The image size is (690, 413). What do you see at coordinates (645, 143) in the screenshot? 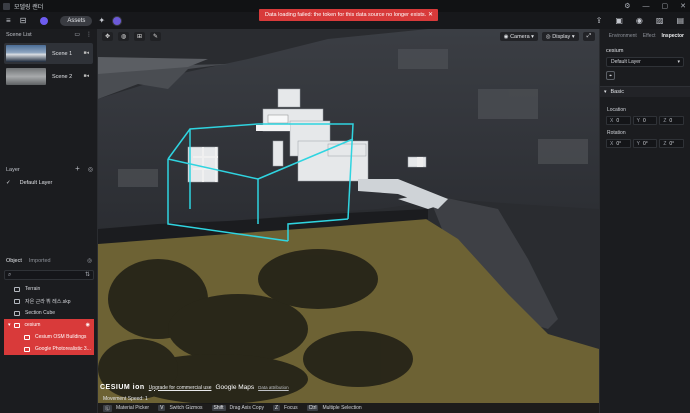
I see `rotation-y-field: Y 0°` at bounding box center [645, 143].